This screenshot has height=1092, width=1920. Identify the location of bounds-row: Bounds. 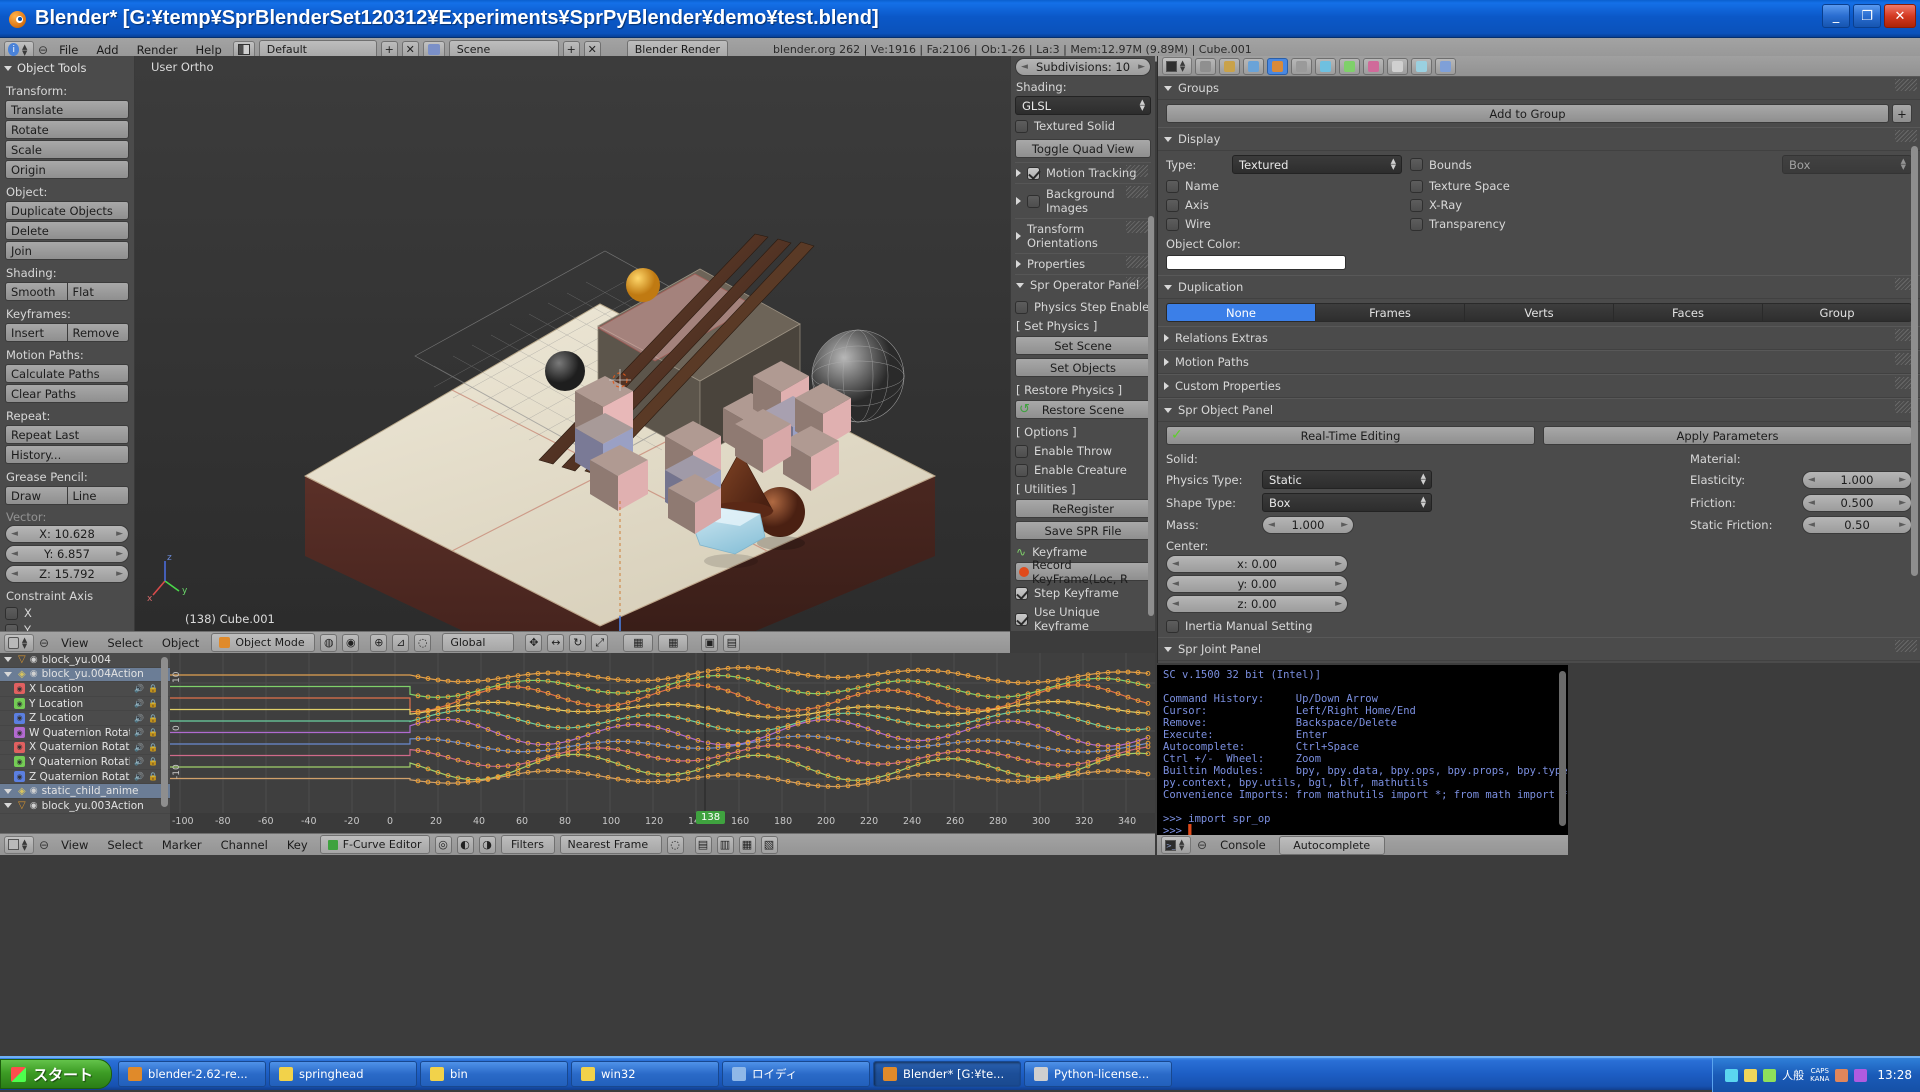
(1592, 165).